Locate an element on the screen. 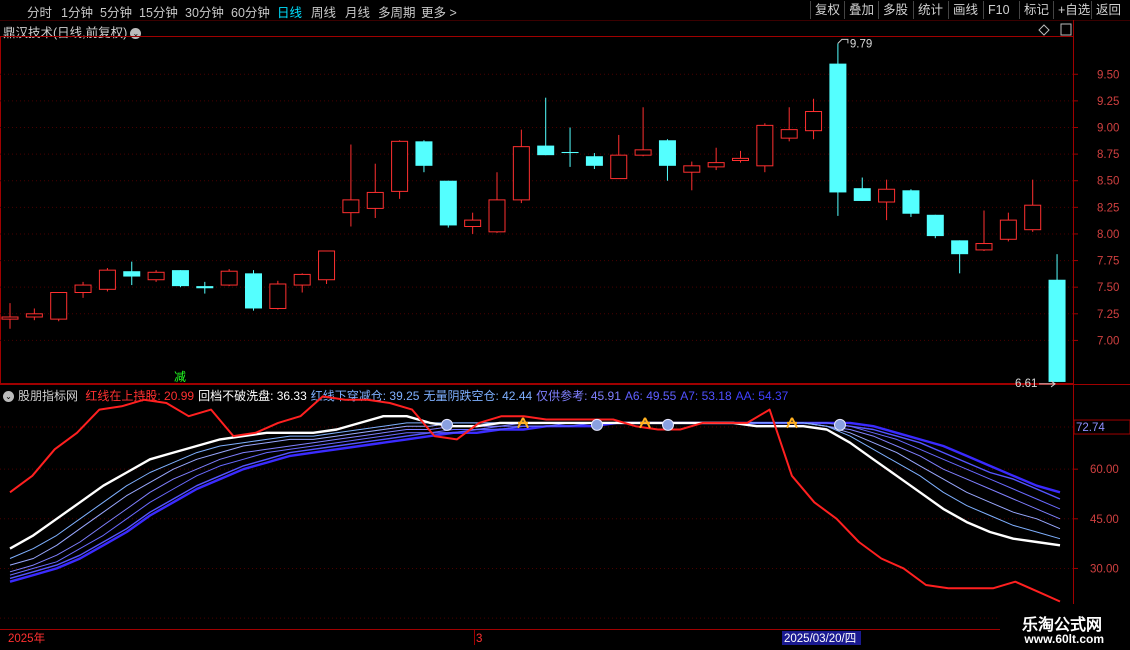 The height and width of the screenshot is (650, 1130). sell-signal-label: 减 is located at coordinates (180, 377).